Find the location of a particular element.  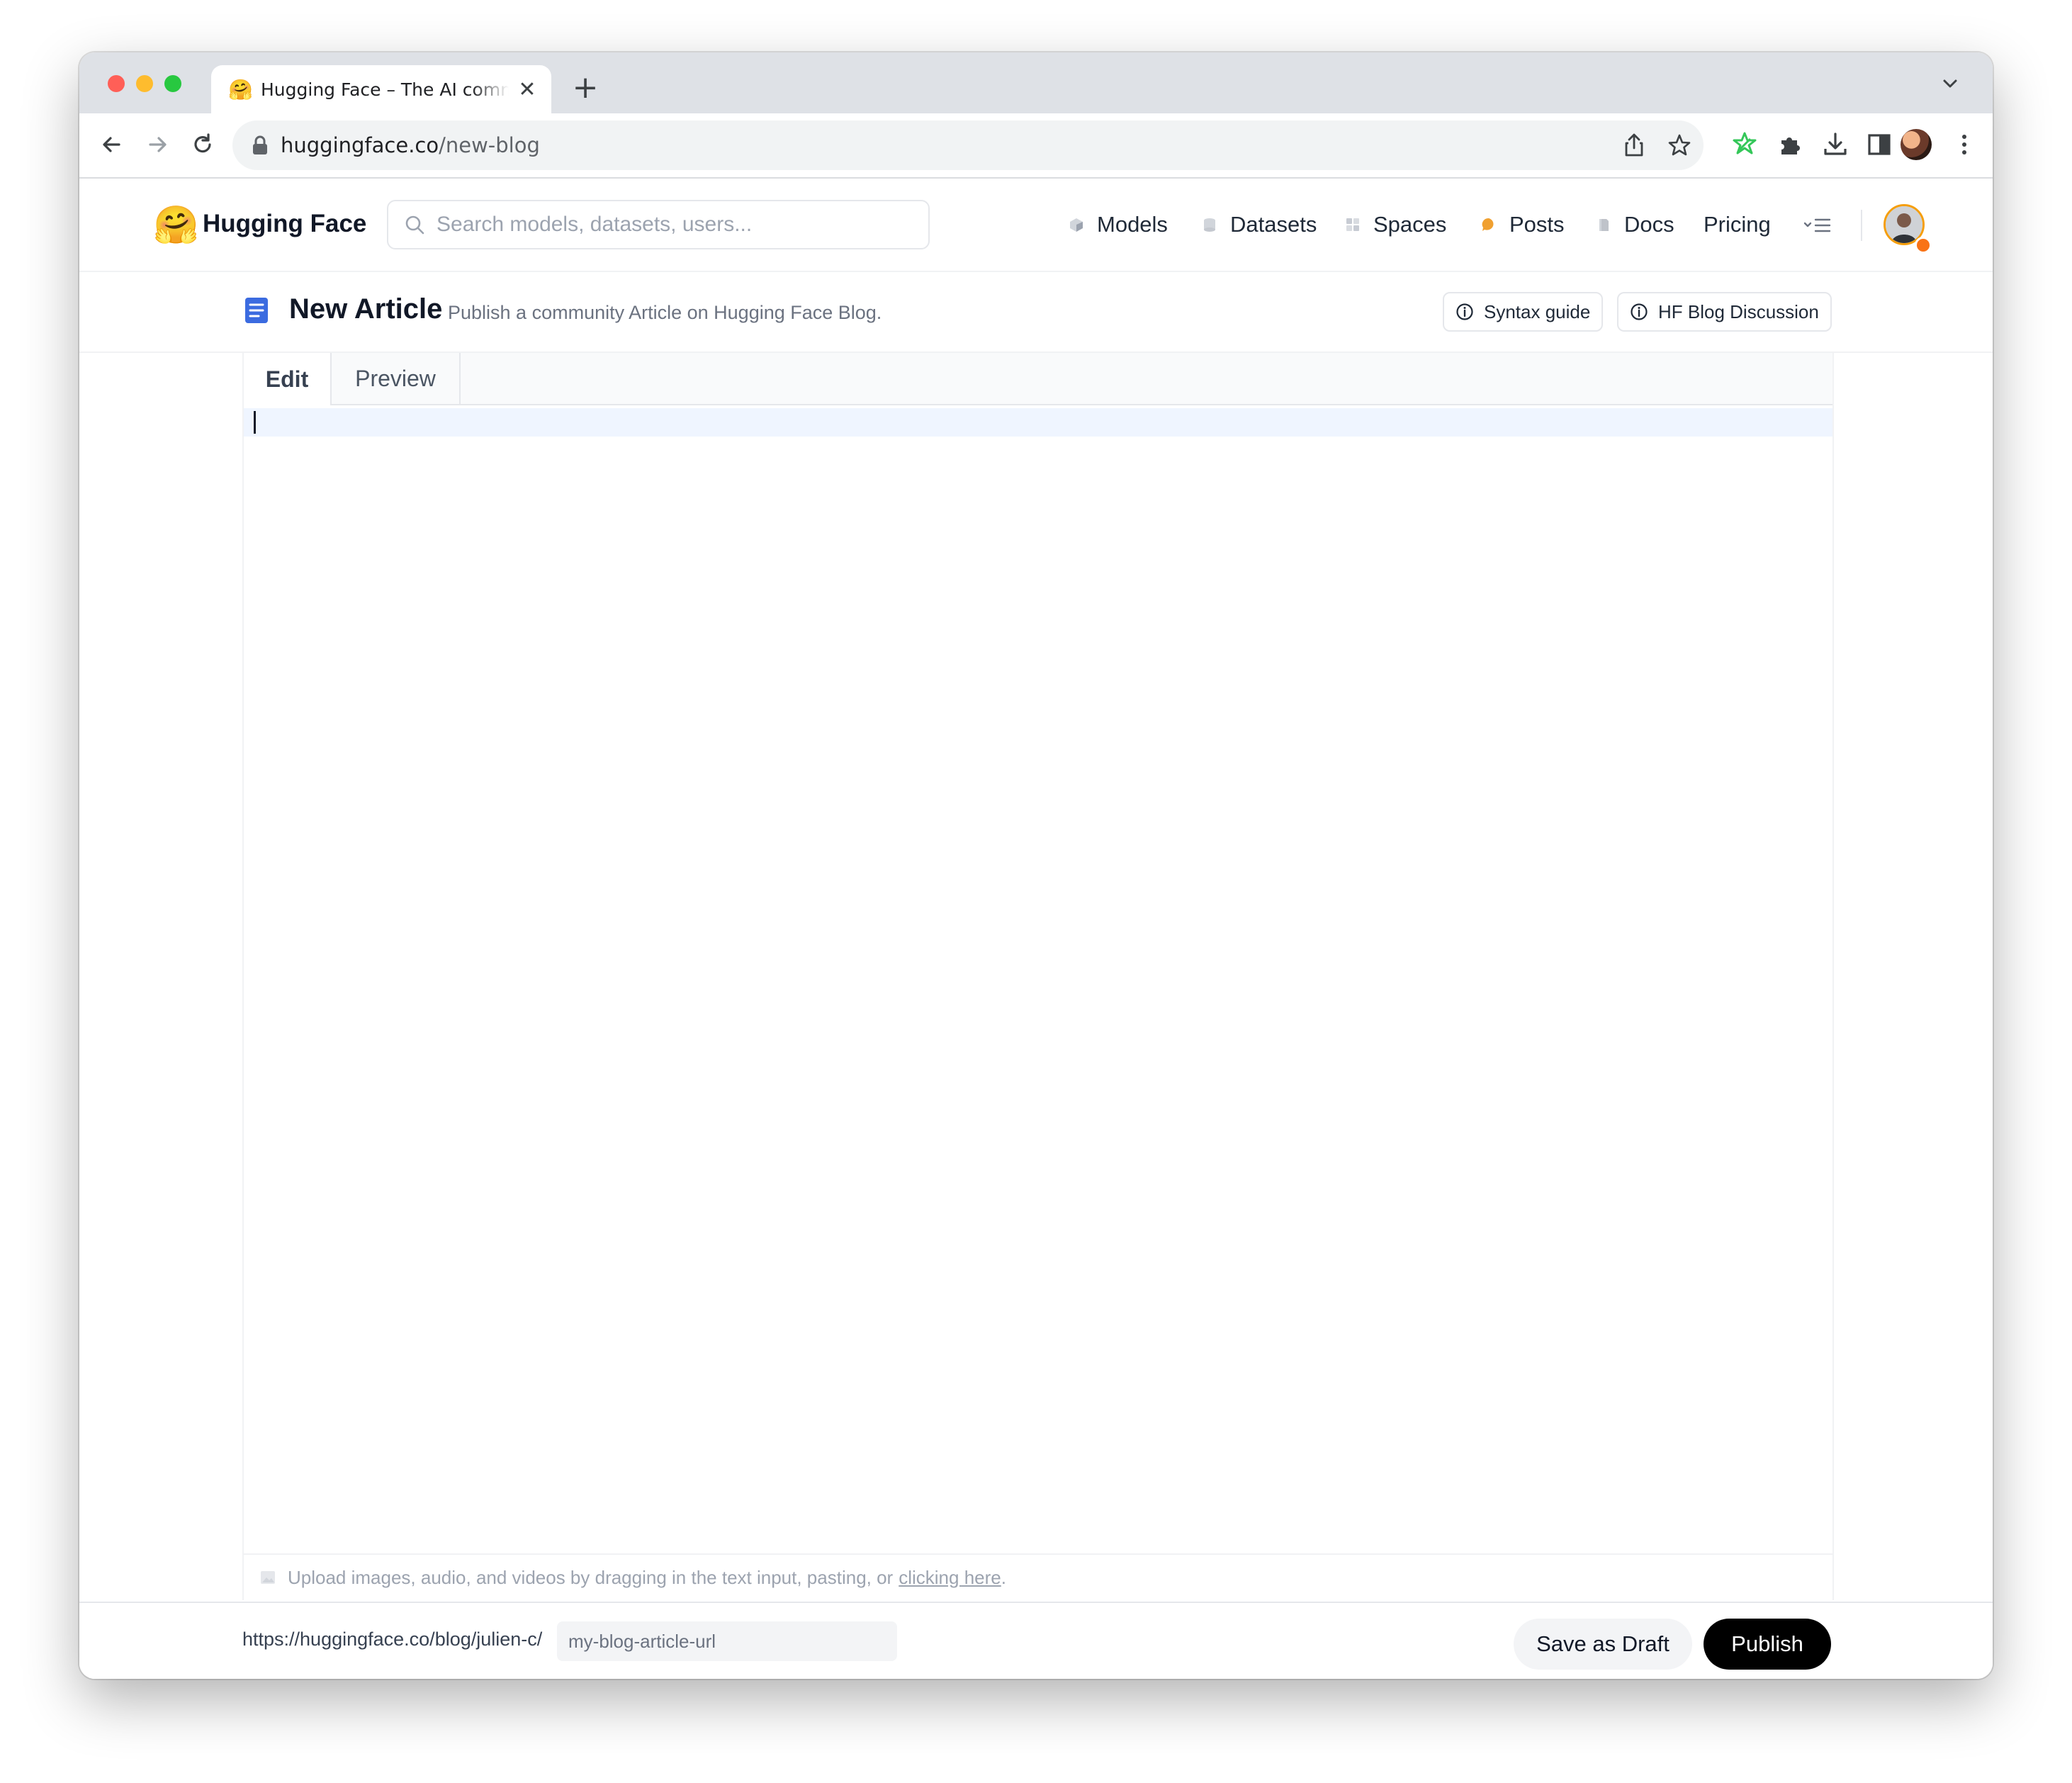

nav-spaces: Spaces is located at coordinates (1395, 224).